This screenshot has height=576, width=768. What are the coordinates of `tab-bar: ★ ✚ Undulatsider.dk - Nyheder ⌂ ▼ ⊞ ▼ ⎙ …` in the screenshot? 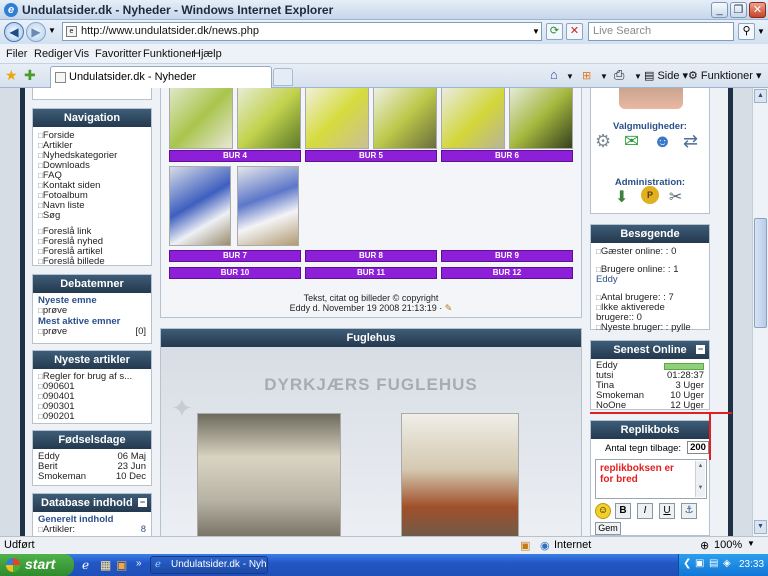 It's located at (384, 76).